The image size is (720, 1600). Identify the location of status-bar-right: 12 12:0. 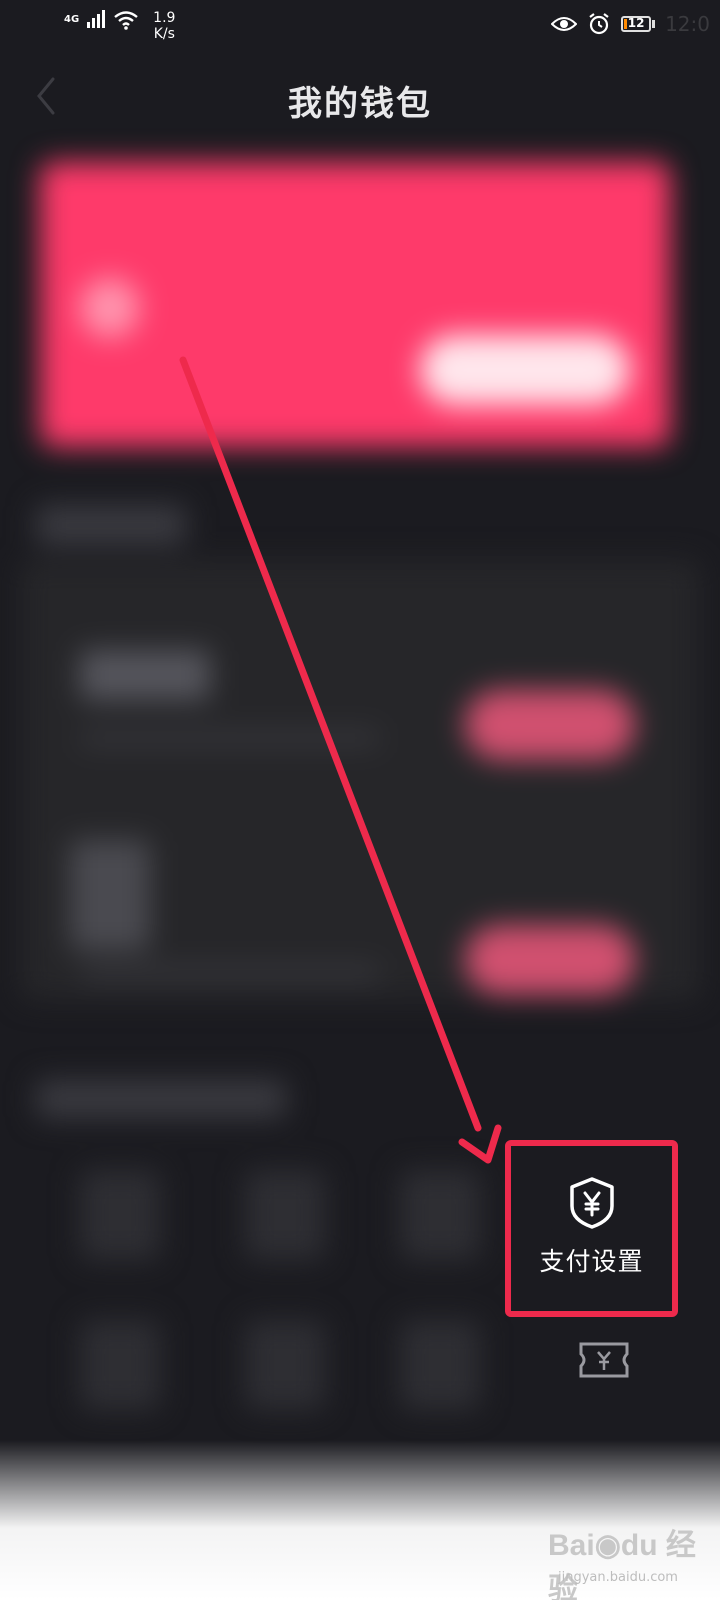
(630, 24).